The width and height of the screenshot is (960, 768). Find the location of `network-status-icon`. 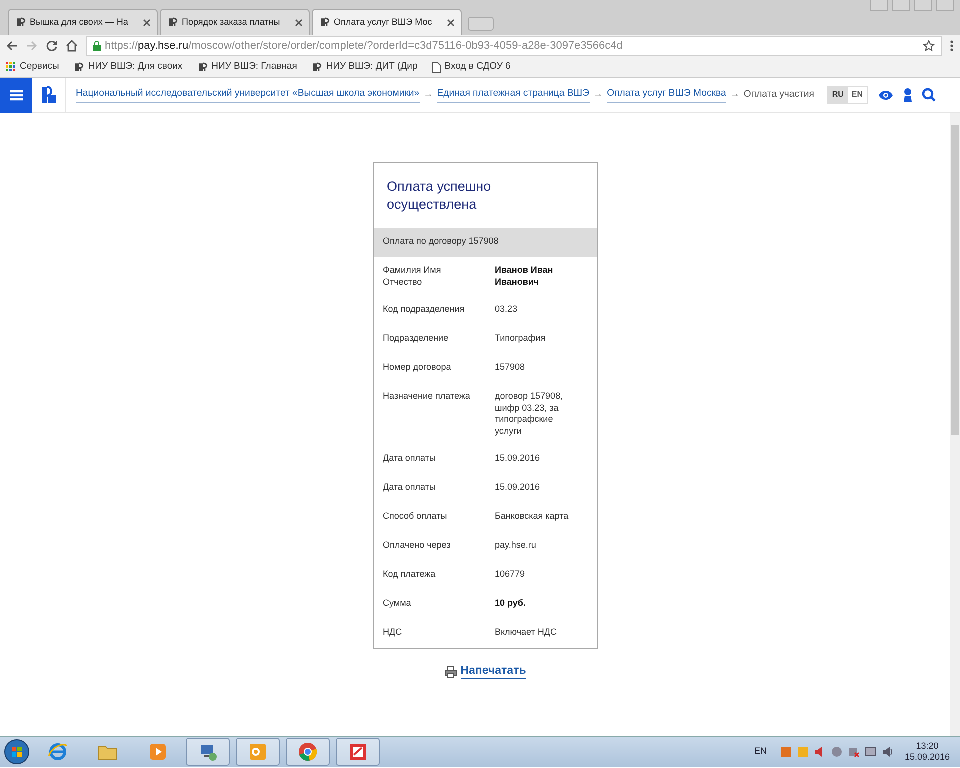

network-status-icon is located at coordinates (854, 752).